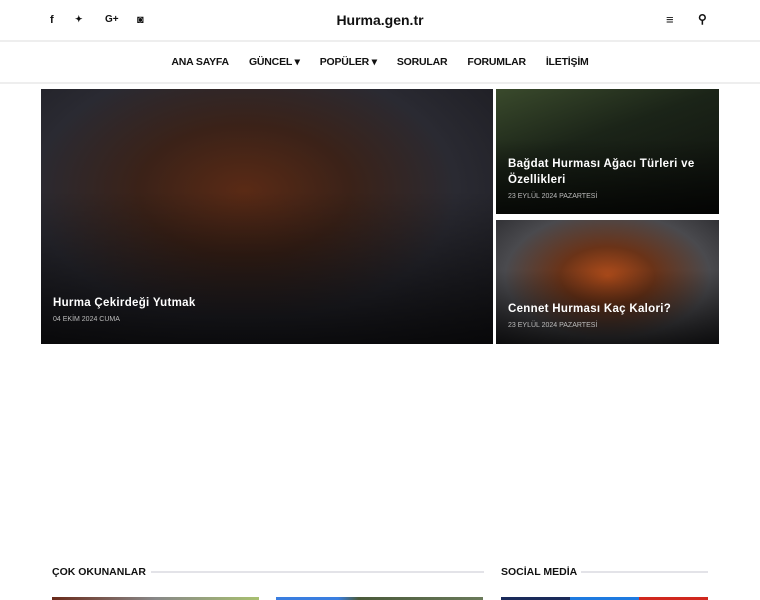 This screenshot has width=760, height=600. What do you see at coordinates (200, 62) in the screenshot?
I see `nav-ana-sayfa: ANA SAYFA` at bounding box center [200, 62].